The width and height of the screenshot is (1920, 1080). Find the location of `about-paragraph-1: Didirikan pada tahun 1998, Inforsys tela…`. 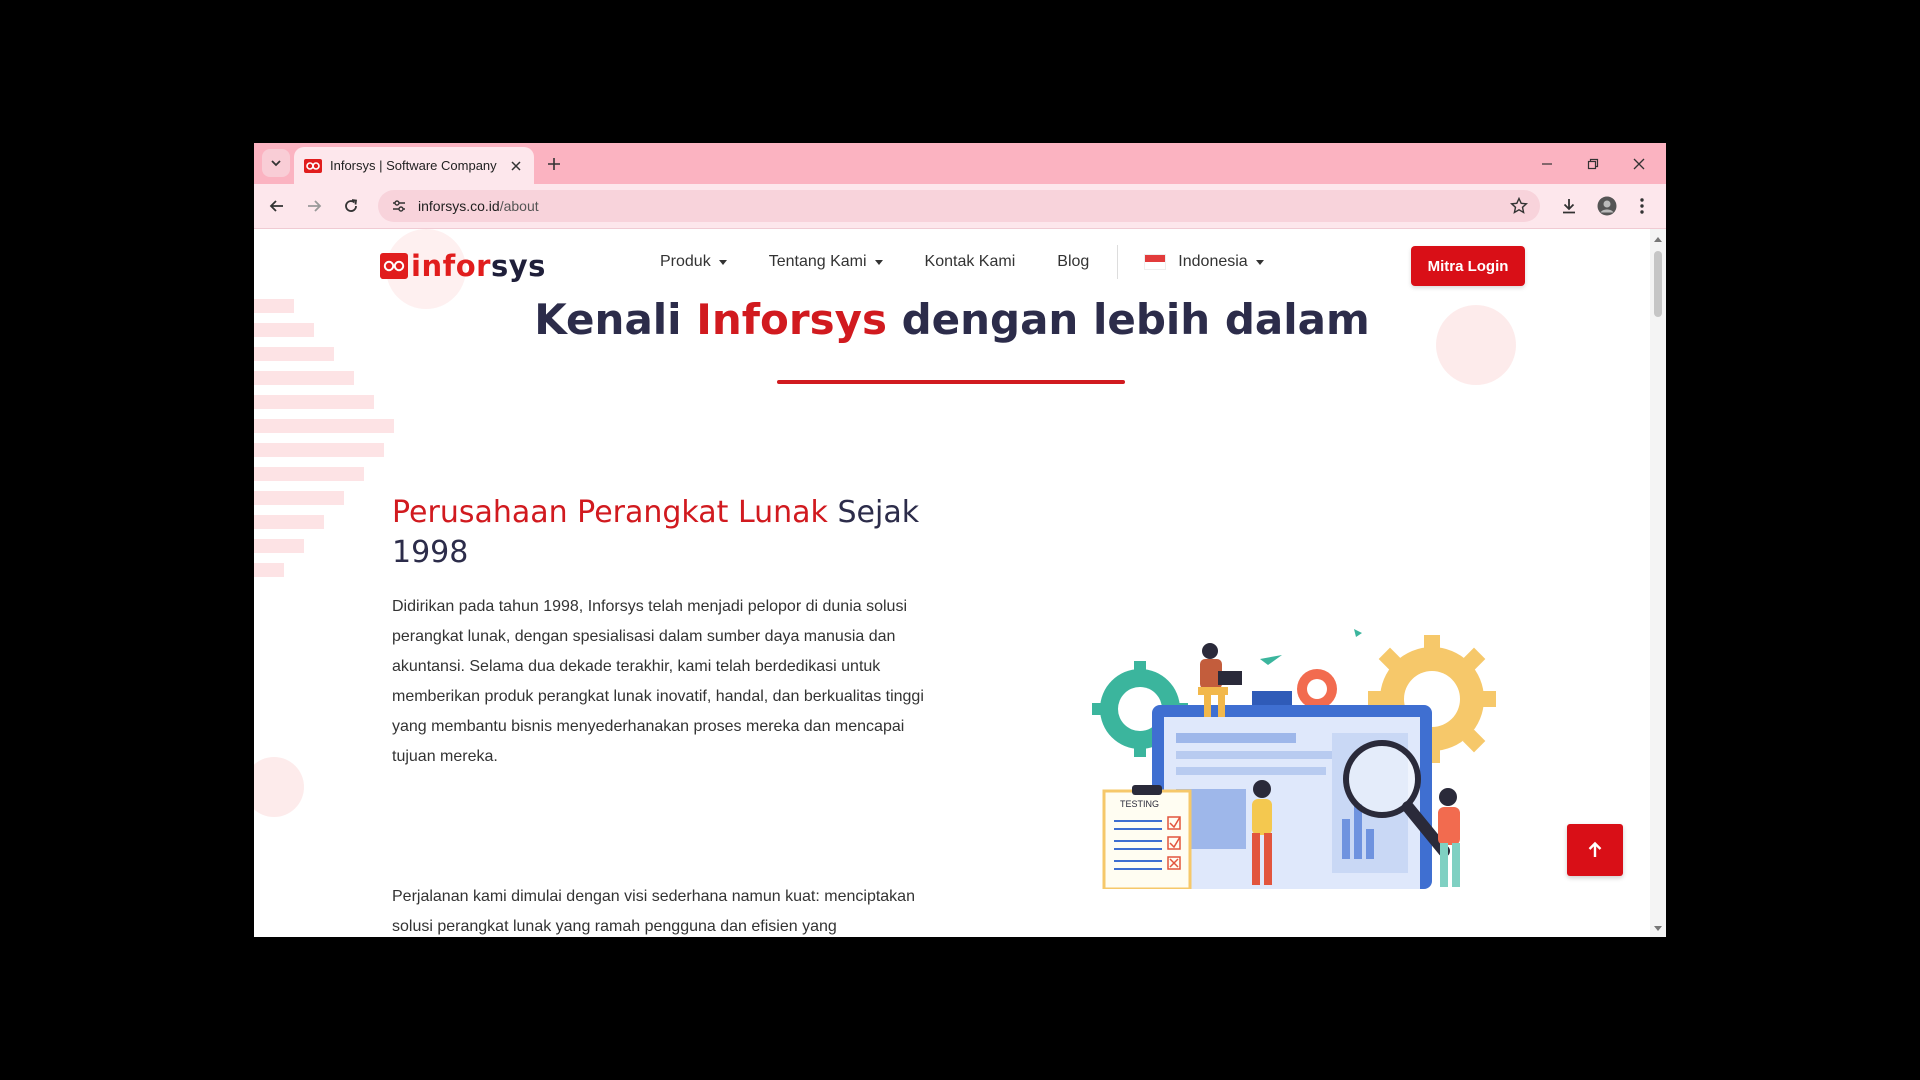

about-paragraph-1: Didirikan pada tahun 1998, Inforsys tela… is located at coordinates (658, 681).